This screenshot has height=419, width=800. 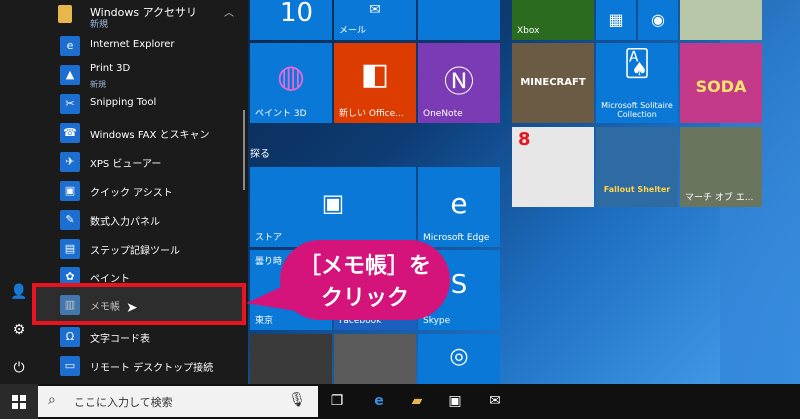 What do you see at coordinates (637, 167) in the screenshot?
I see `fallout-shelter-tile: Fallout Shelter` at bounding box center [637, 167].